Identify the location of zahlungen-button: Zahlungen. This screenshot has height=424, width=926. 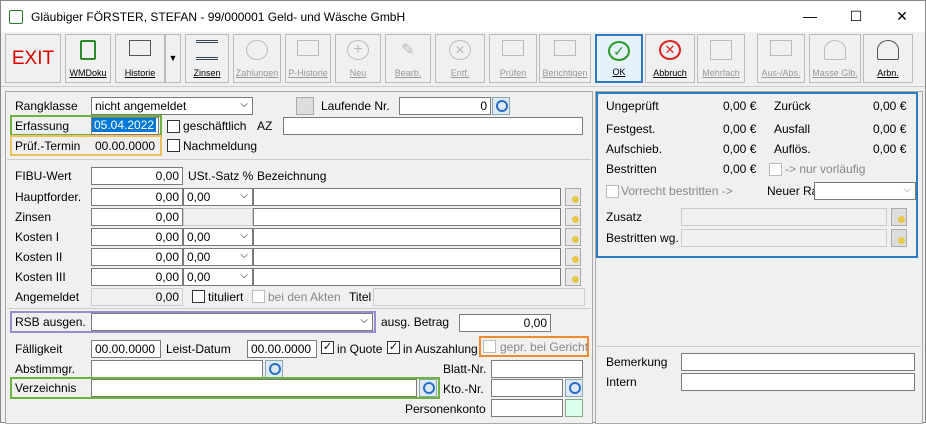
(257, 58).